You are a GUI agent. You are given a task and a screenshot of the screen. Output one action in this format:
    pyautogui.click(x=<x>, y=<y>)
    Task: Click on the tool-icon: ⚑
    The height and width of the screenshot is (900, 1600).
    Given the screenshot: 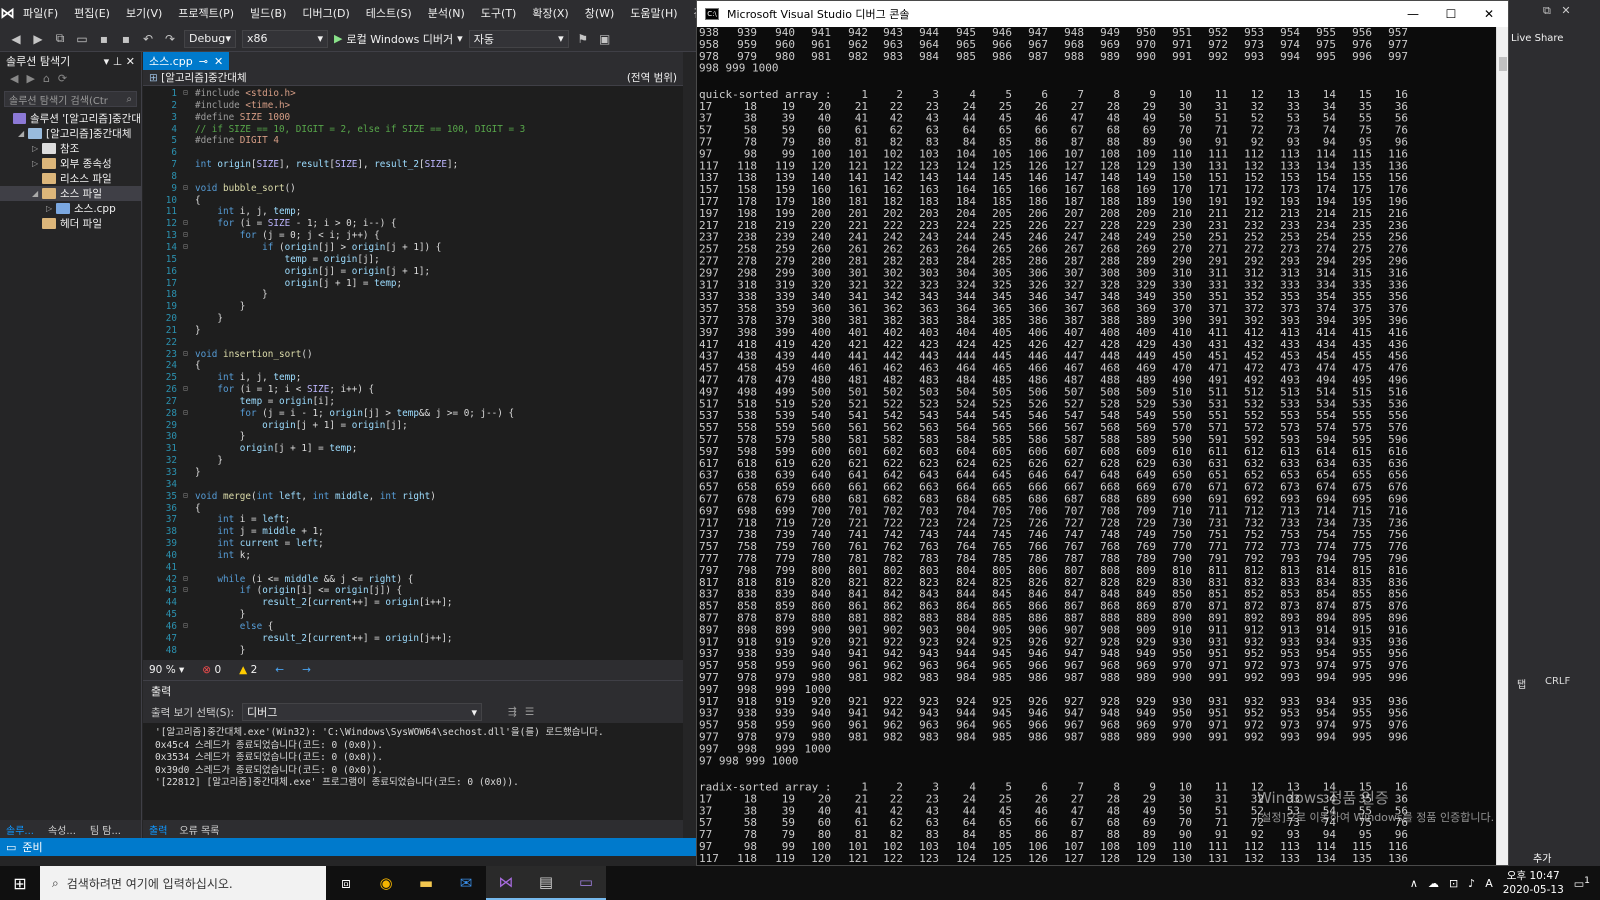 What is the action you would take?
    pyautogui.click(x=583, y=39)
    